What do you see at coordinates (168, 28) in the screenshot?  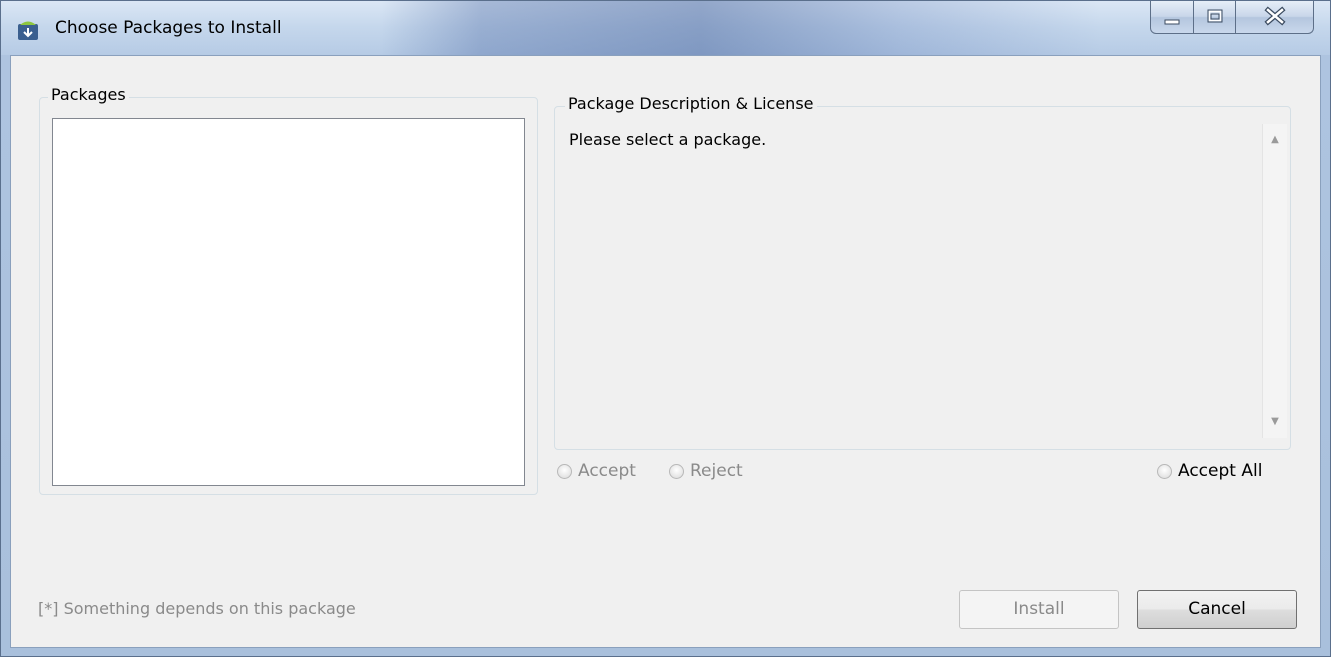 I see `window-title: Choose Packages to Install` at bounding box center [168, 28].